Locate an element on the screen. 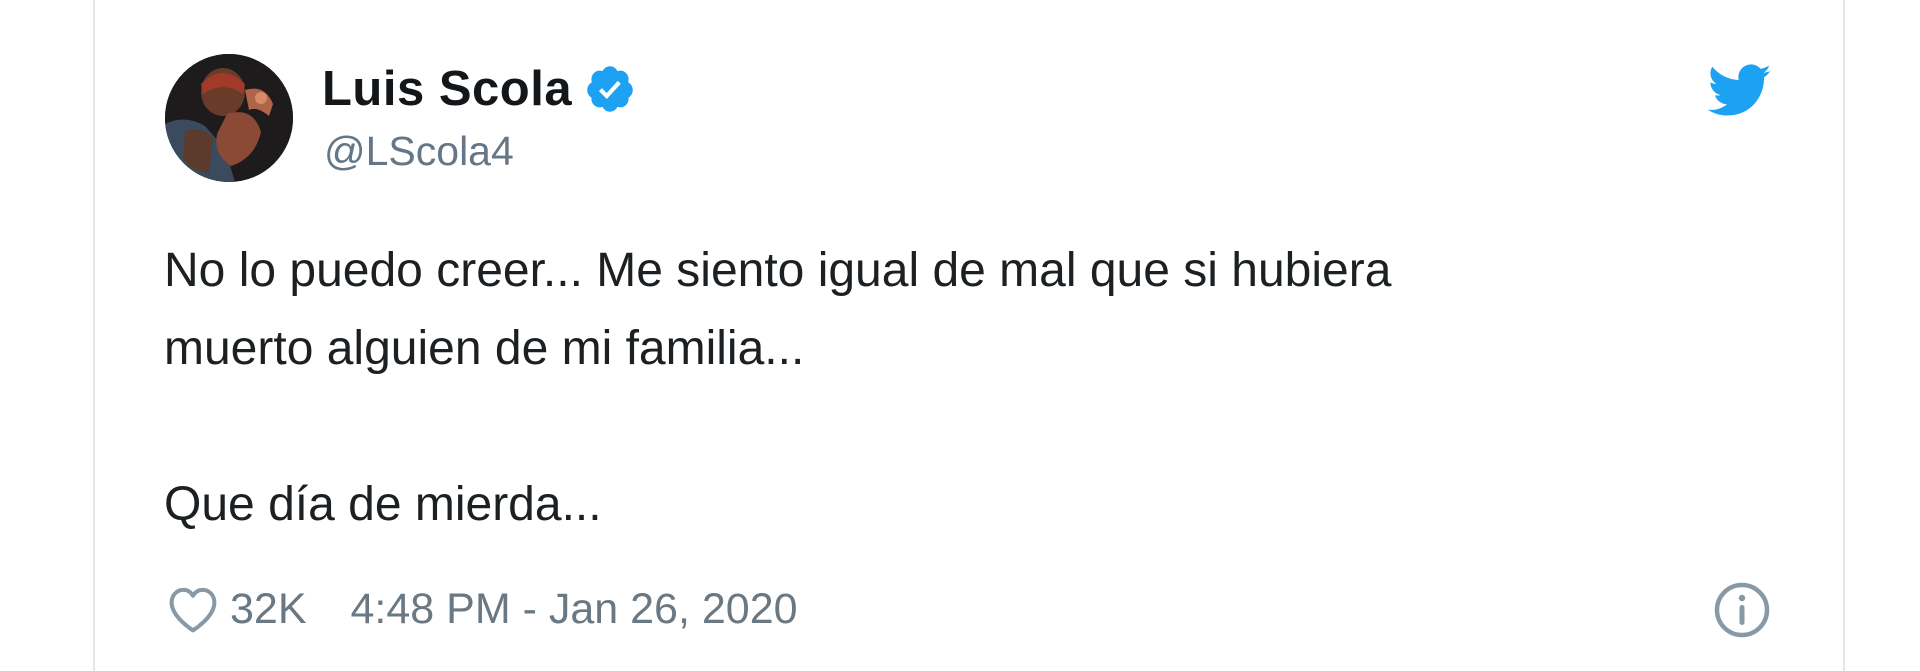 This screenshot has width=1920, height=671. twitter-bird-icon is located at coordinates (1740, 91).